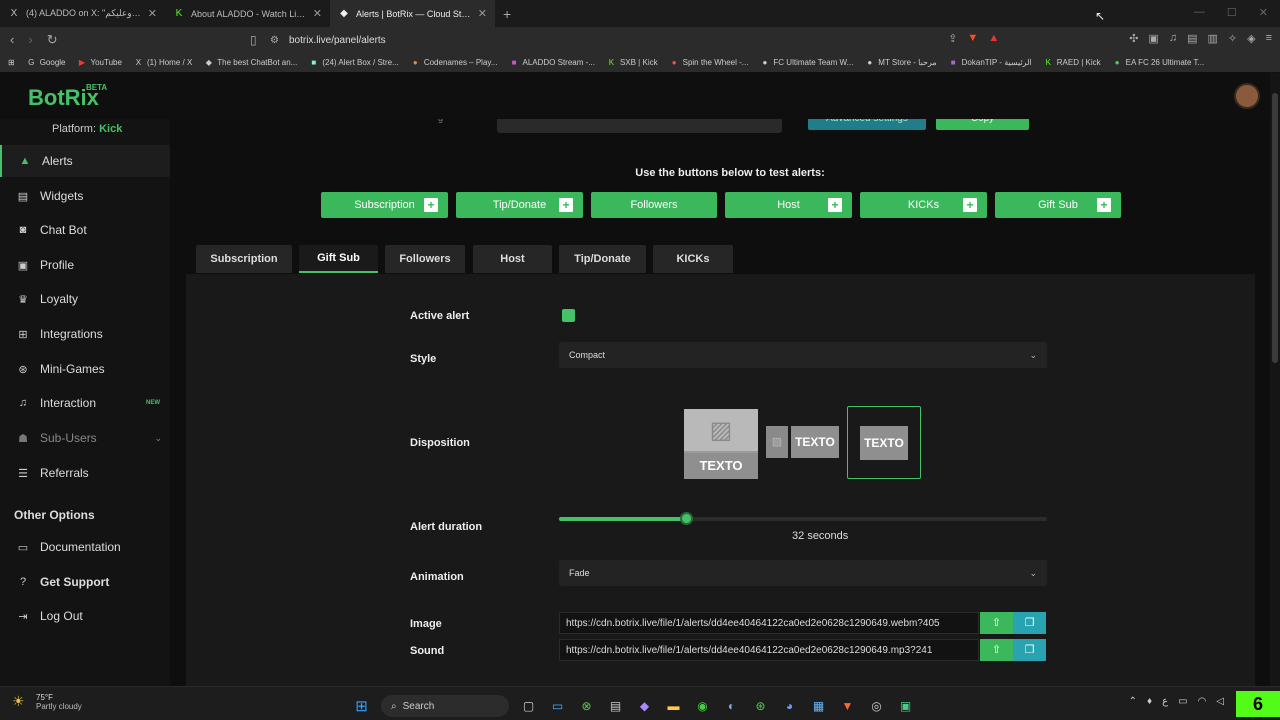 This screenshot has width=1280, height=720. What do you see at coordinates (85, 616) in the screenshot?
I see `sidebar-item-log-out: ⇥ Log Out` at bounding box center [85, 616].